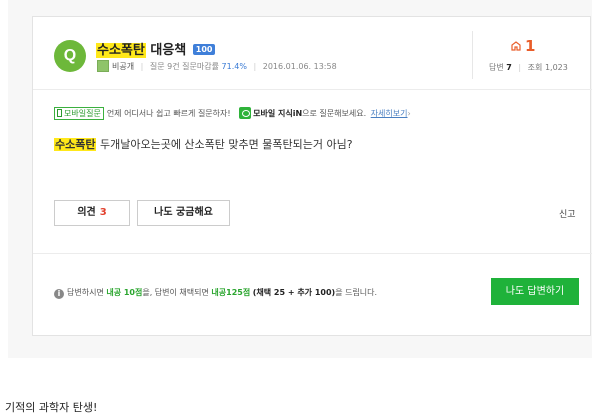  What do you see at coordinates (51, 407) in the screenshot?
I see `caption-text: 기적의 과학자 탄생!` at bounding box center [51, 407].